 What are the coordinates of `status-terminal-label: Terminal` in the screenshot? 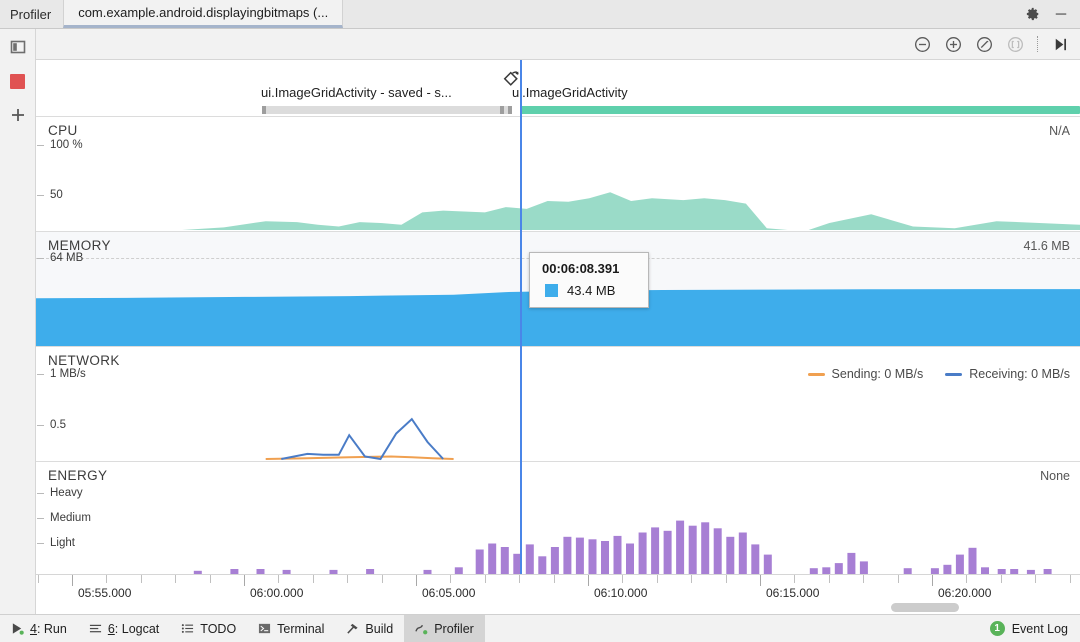 It's located at (301, 628).